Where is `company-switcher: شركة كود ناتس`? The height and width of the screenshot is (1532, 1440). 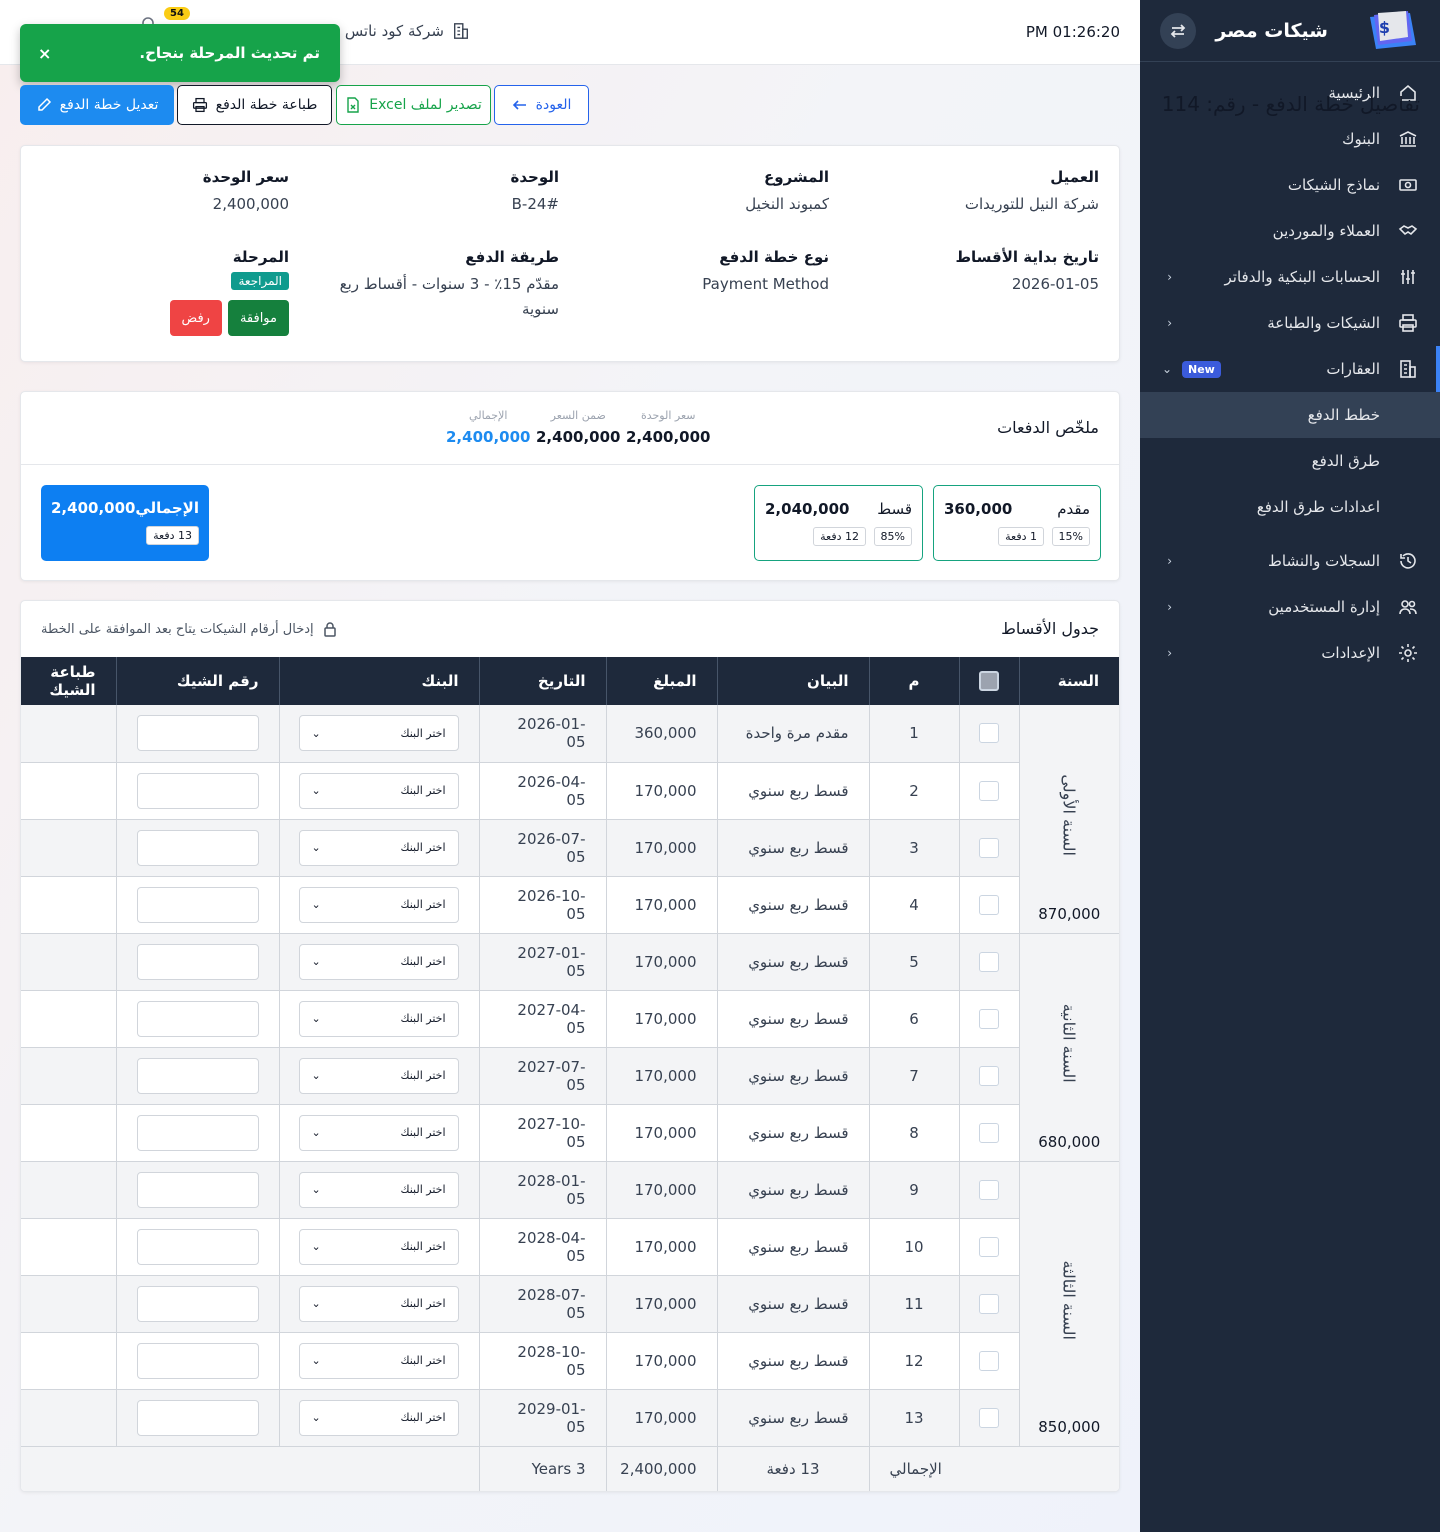
company-switcher: شركة كود ناتس is located at coordinates (407, 31).